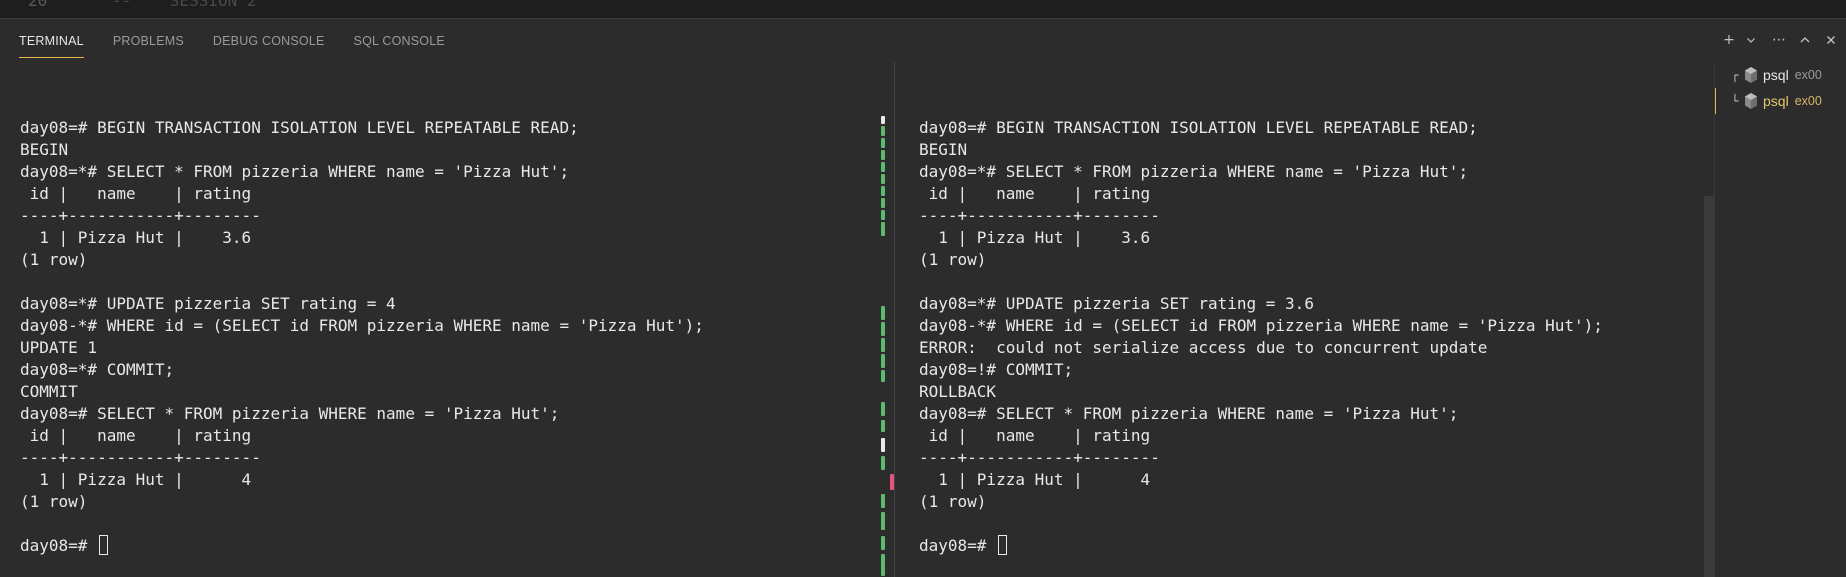  Describe the element at coordinates (1709, 386) in the screenshot. I see `scrollbar-thumb` at that location.